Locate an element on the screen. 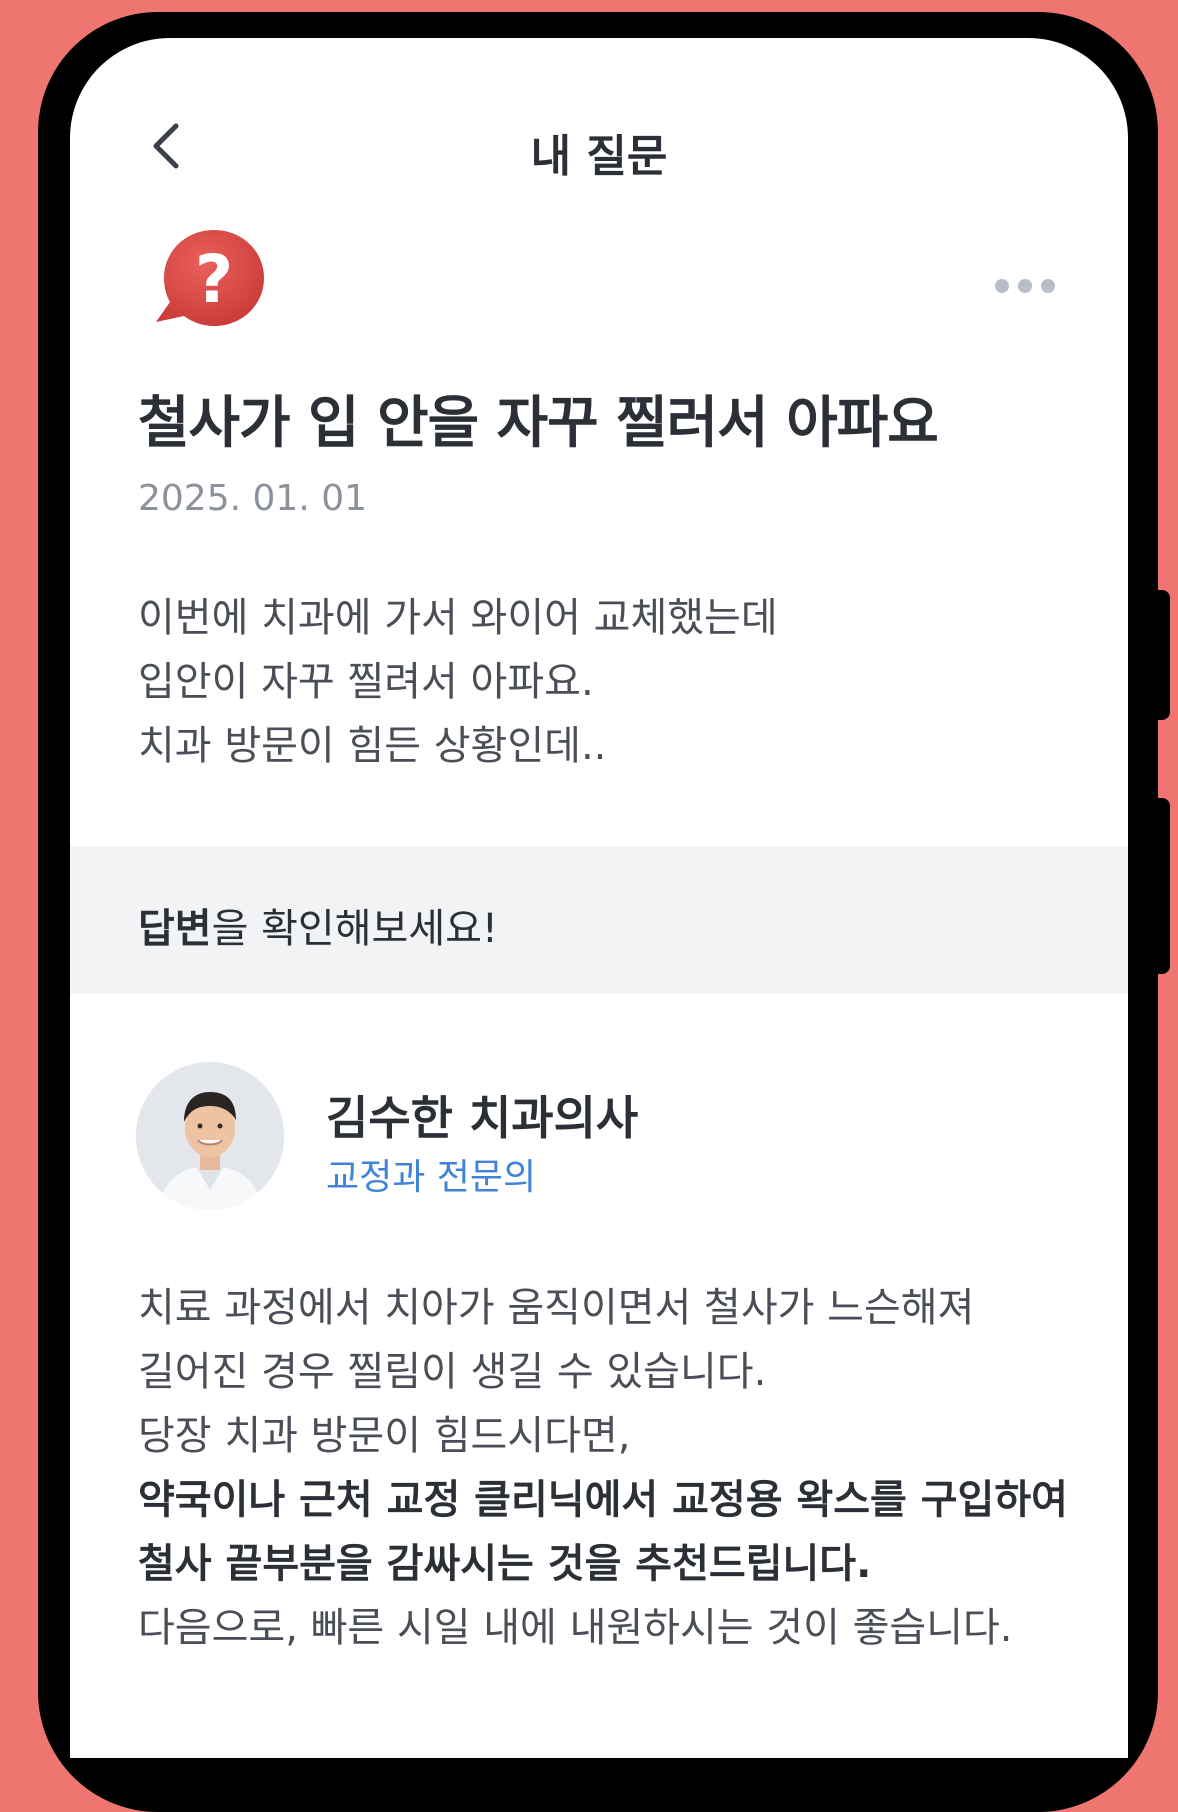 The width and height of the screenshot is (1178, 1812). more-options-button is located at coordinates (1025, 286).